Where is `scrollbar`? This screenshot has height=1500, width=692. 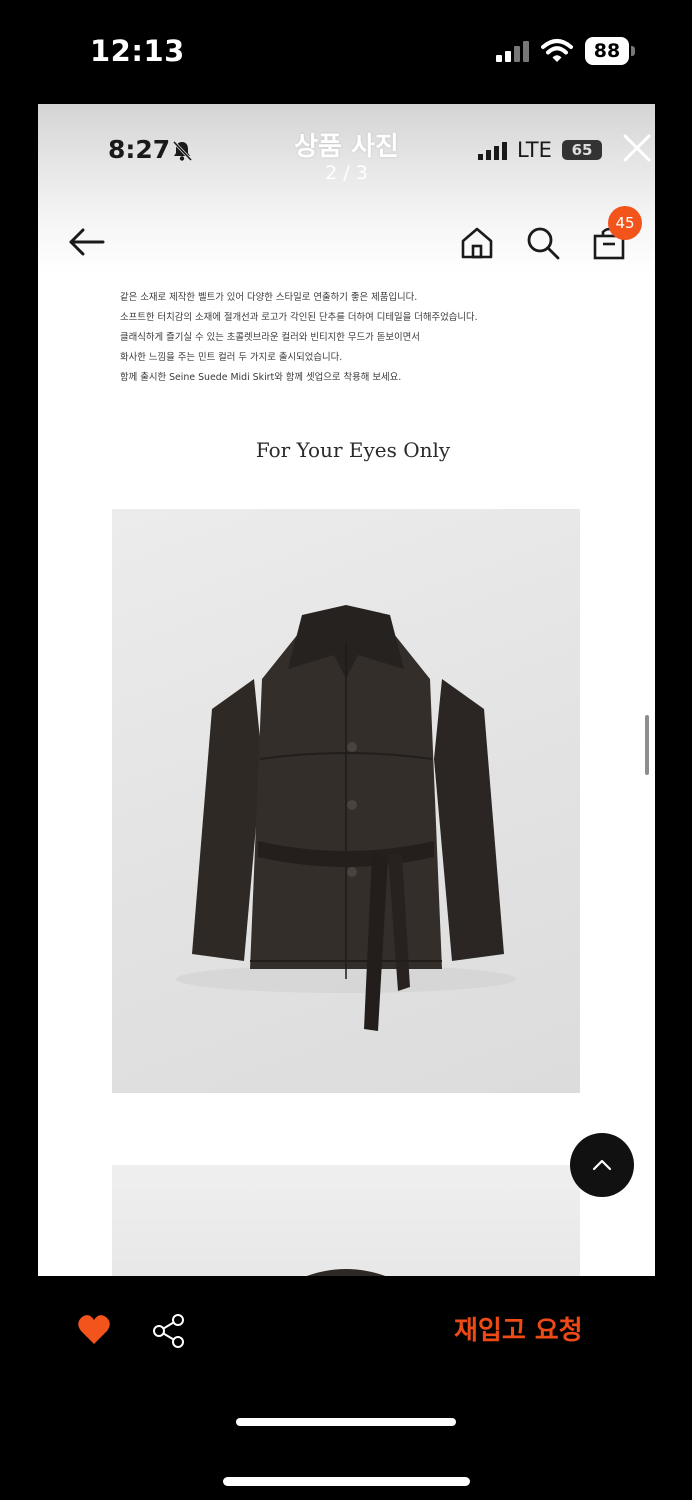
scrollbar is located at coordinates (647, 745).